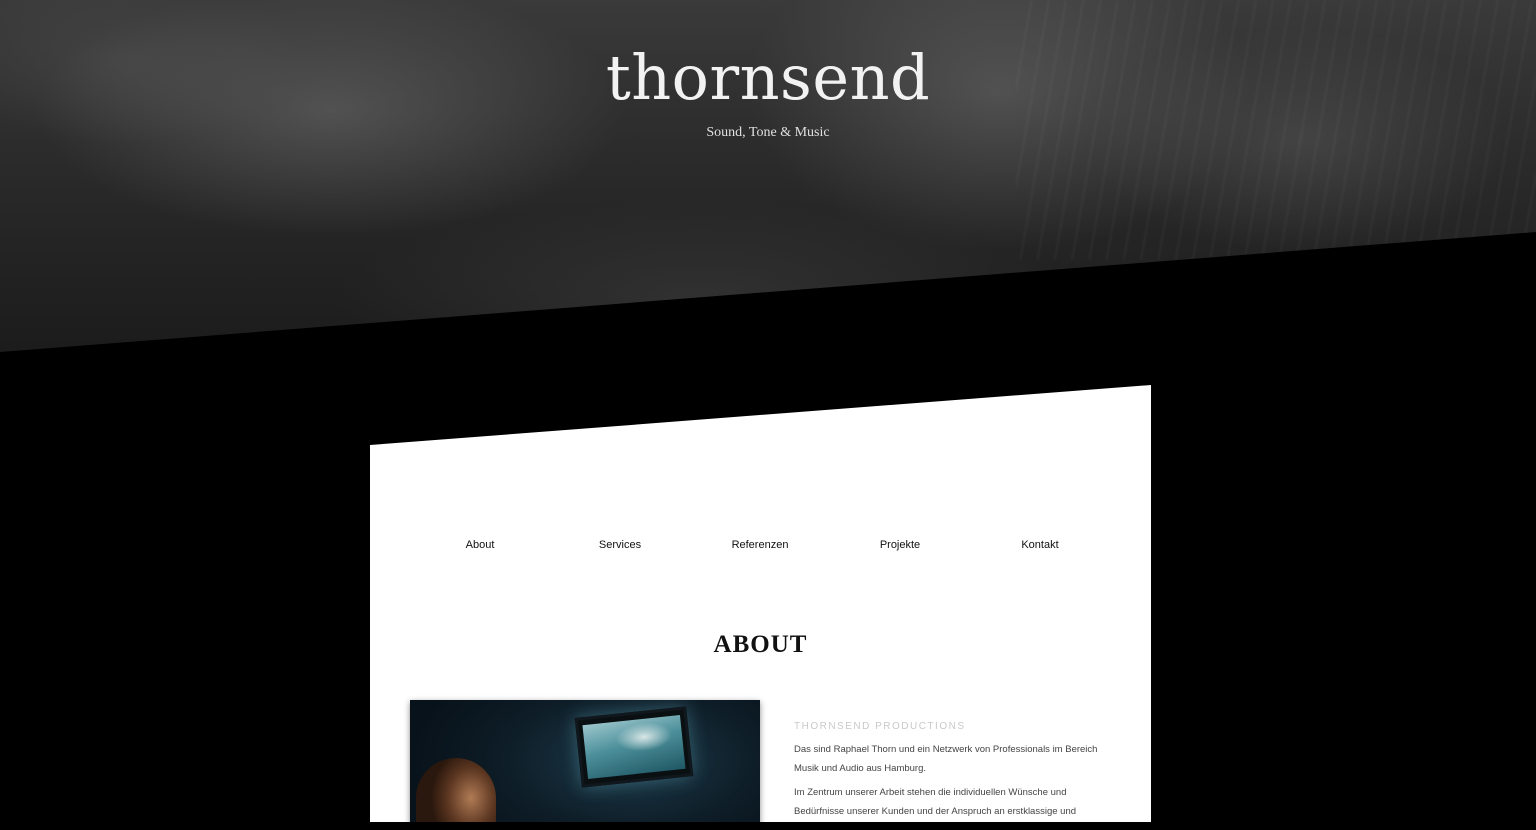 Image resolution: width=1536 pixels, height=830 pixels. I want to click on nav-item-services: Services, so click(620, 549).